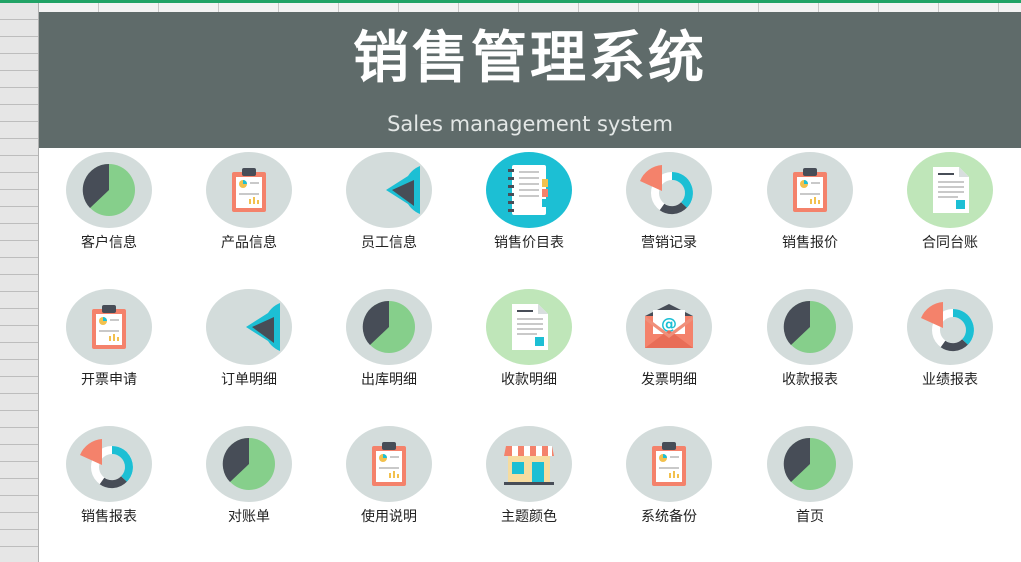 Image resolution: width=1021 pixels, height=562 pixels. I want to click on menu-tile: 对账单, so click(249, 483).